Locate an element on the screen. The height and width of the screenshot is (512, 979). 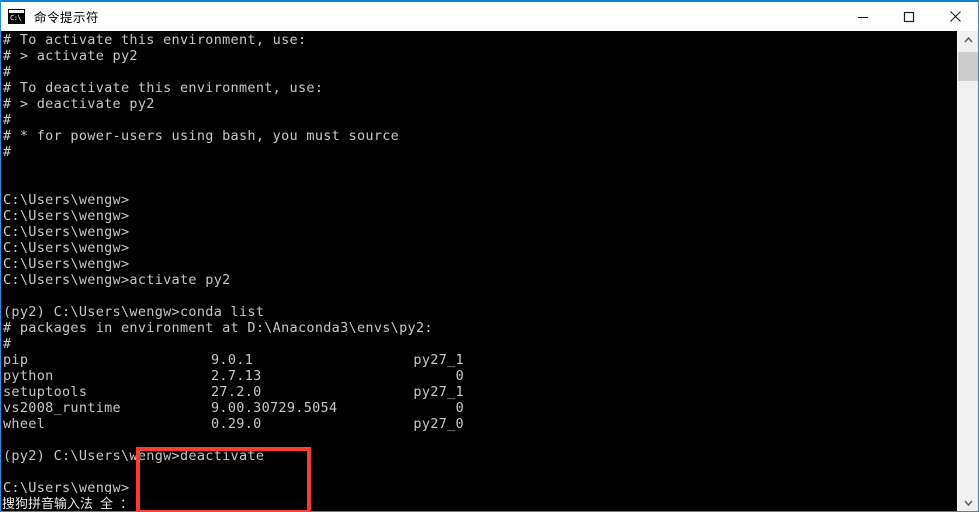
package-version: 2.7.13 is located at coordinates (236, 376).